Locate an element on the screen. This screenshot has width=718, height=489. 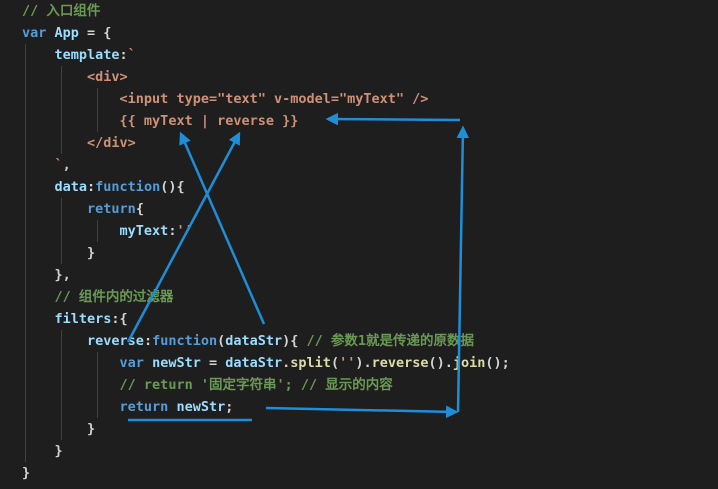
code-token: template is located at coordinates (87, 55).